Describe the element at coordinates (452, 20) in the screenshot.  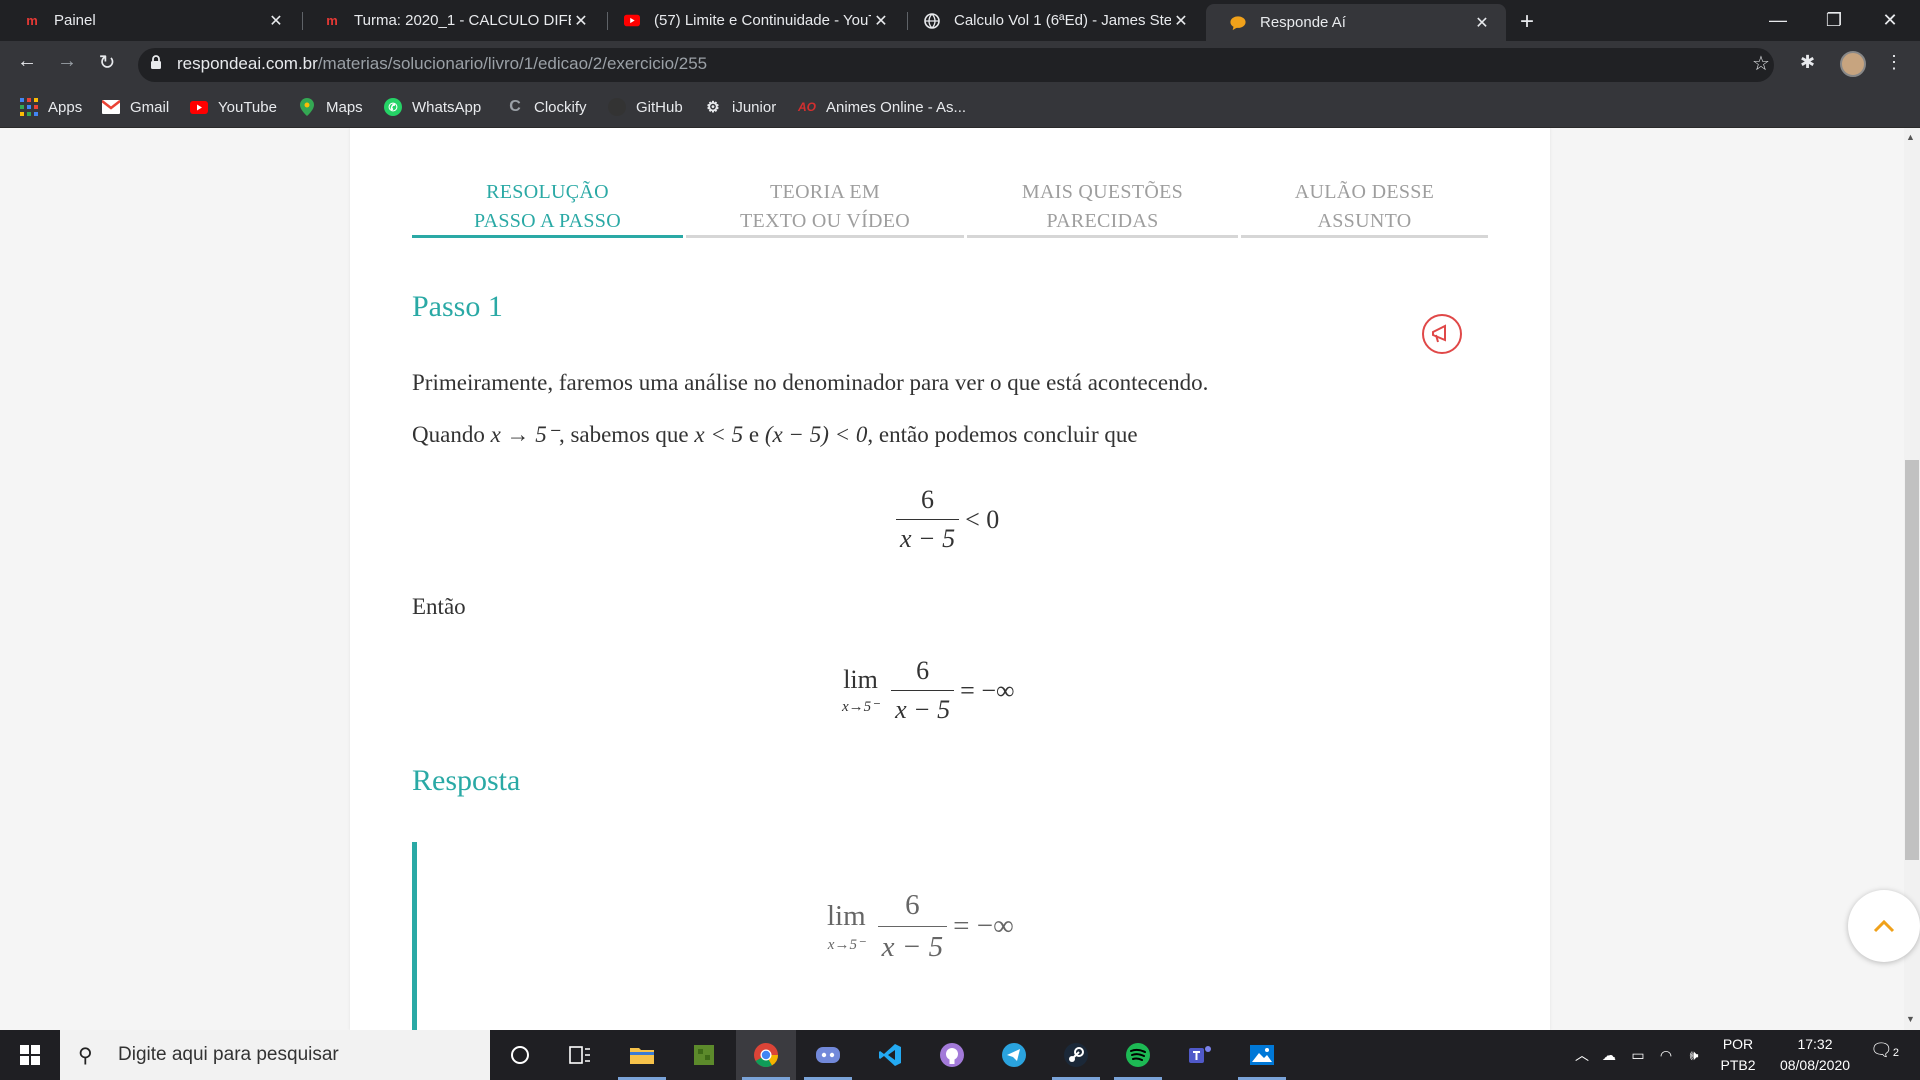
I see `tab-turma: m Turma: 2020_1 - CALCULO DIFERI ✕` at that location.